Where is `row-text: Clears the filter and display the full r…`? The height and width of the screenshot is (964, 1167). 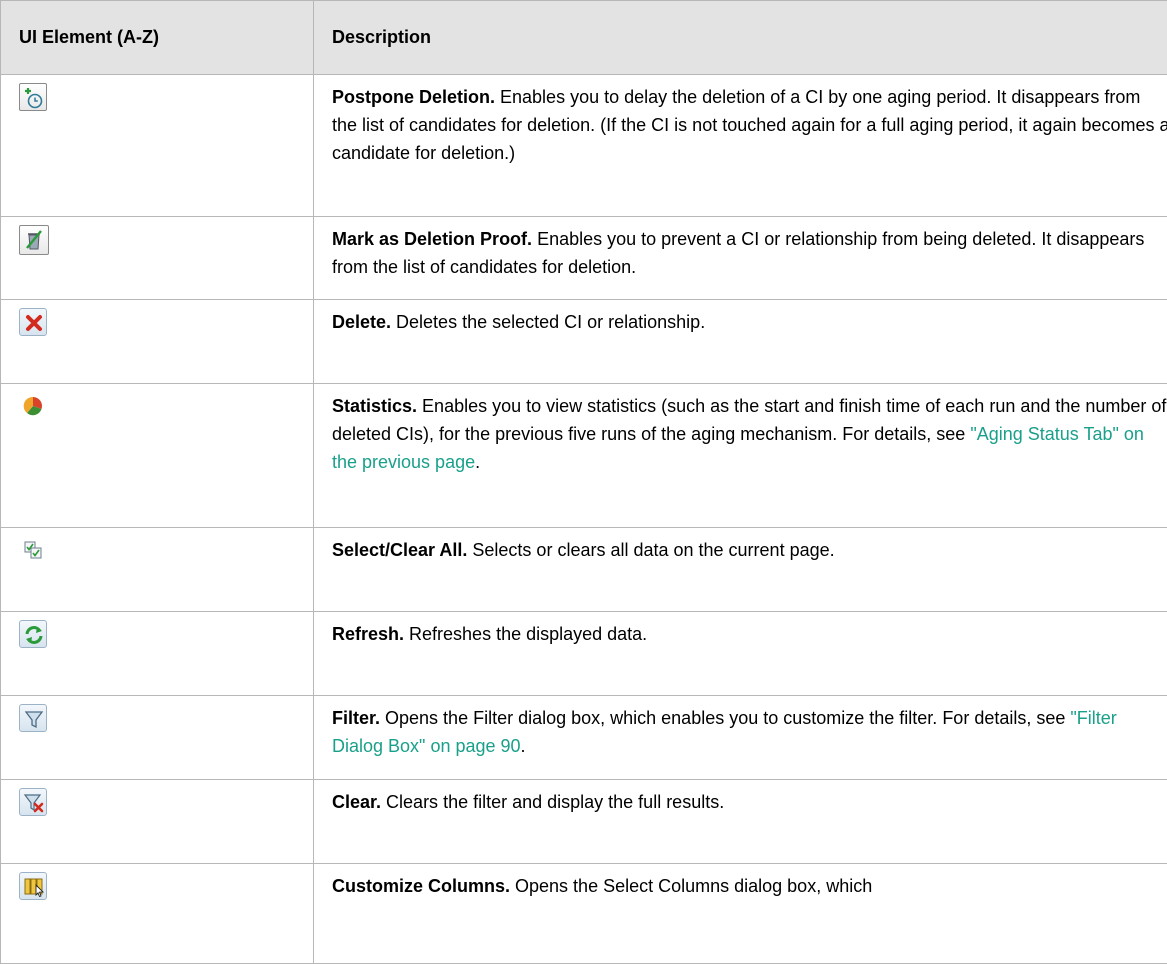
row-text: Clears the filter and display the full r… is located at coordinates (552, 802).